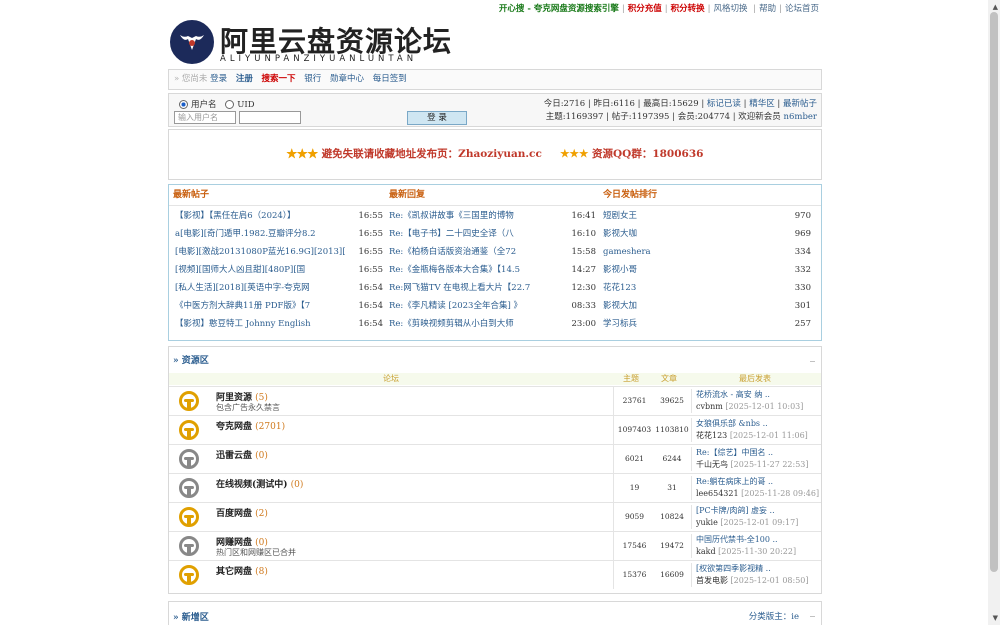  Describe the element at coordinates (995, 7) in the screenshot. I see `scroll-up-icon: ▲` at that location.